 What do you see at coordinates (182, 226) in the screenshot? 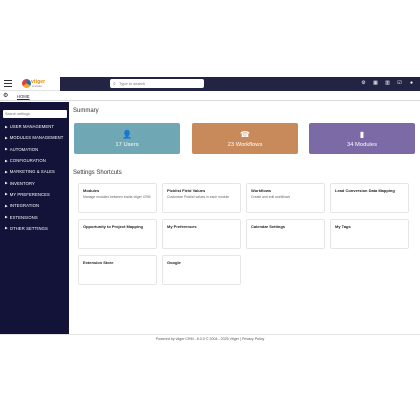
I see `shortcut-name: My Preferences` at bounding box center [182, 226].